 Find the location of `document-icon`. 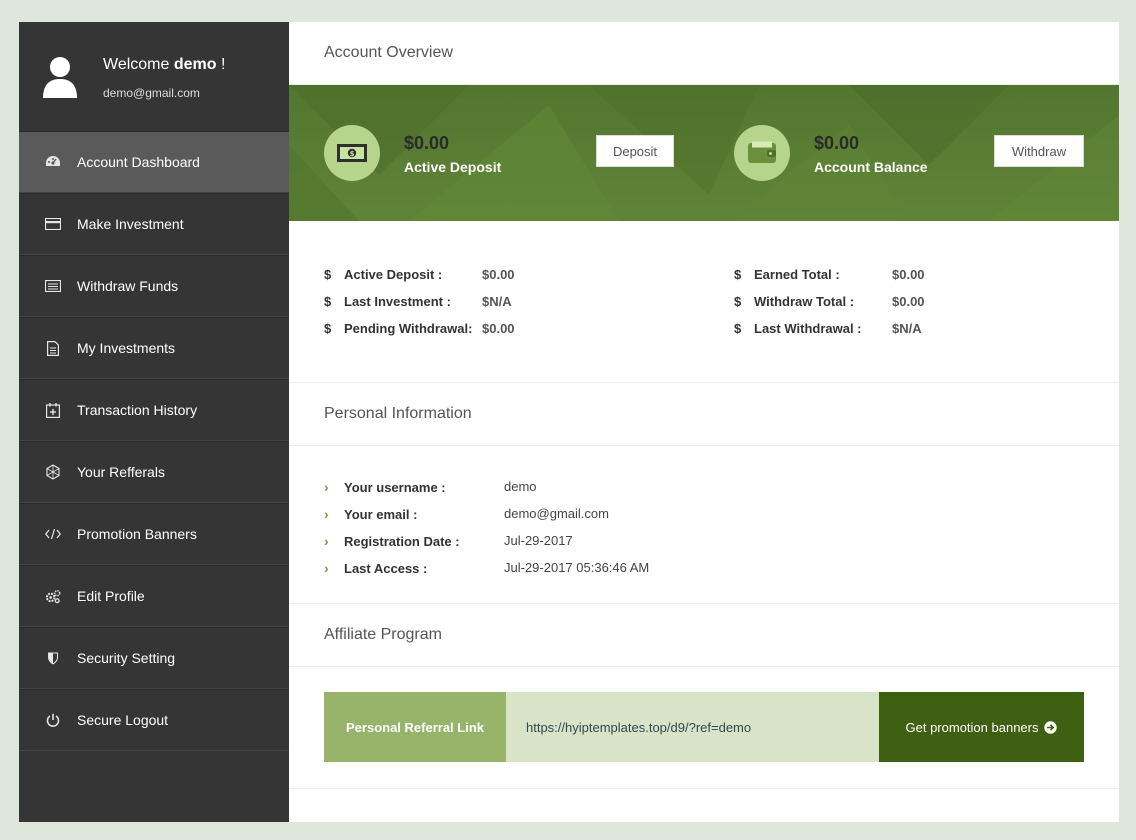

document-icon is located at coordinates (53, 348).